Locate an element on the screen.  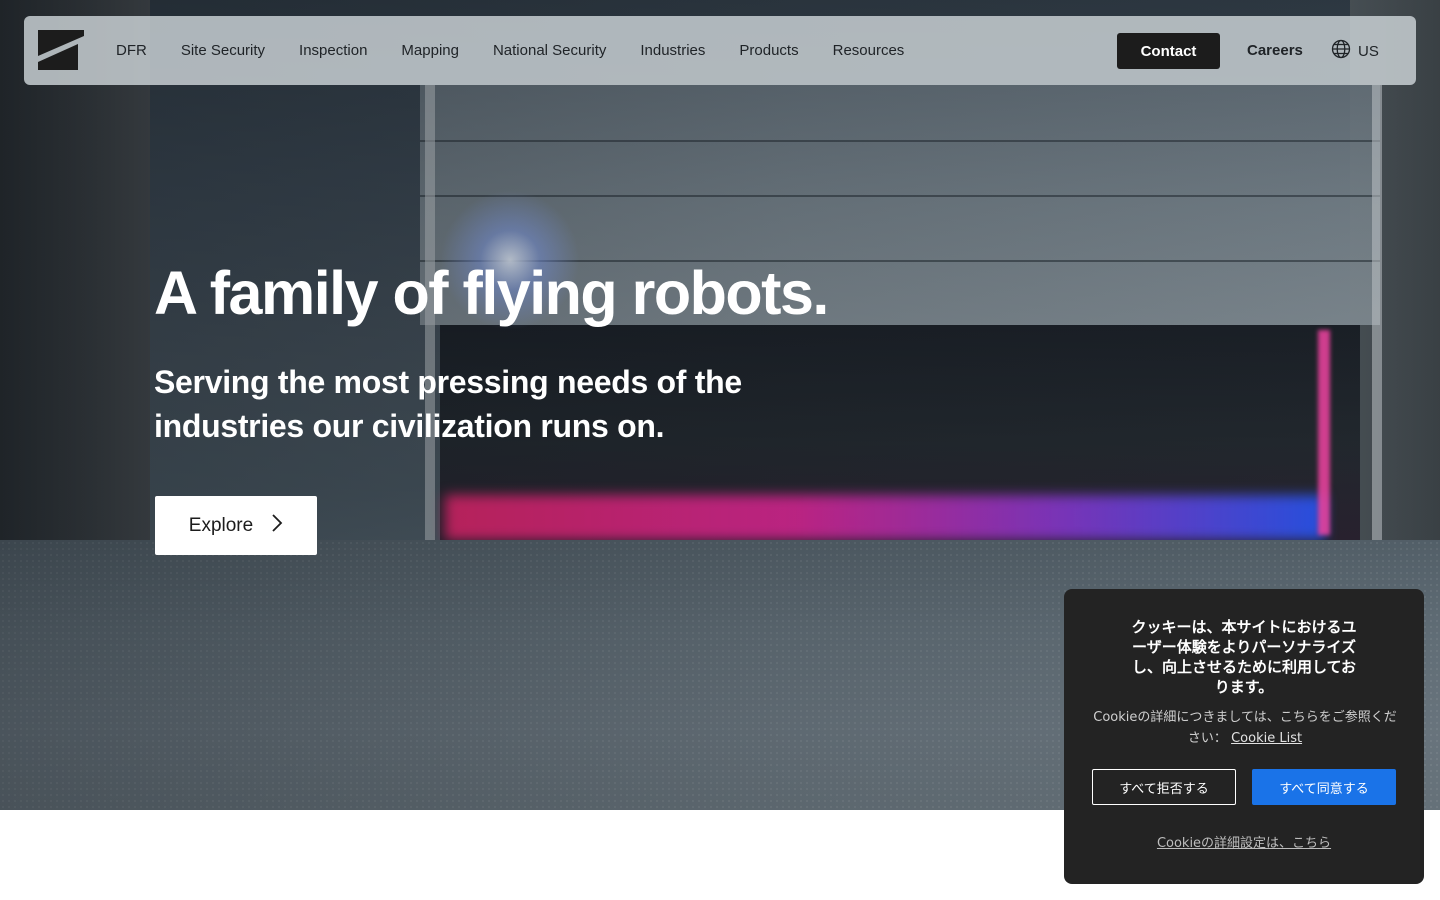
chevron-right-icon is located at coordinates (277, 526).